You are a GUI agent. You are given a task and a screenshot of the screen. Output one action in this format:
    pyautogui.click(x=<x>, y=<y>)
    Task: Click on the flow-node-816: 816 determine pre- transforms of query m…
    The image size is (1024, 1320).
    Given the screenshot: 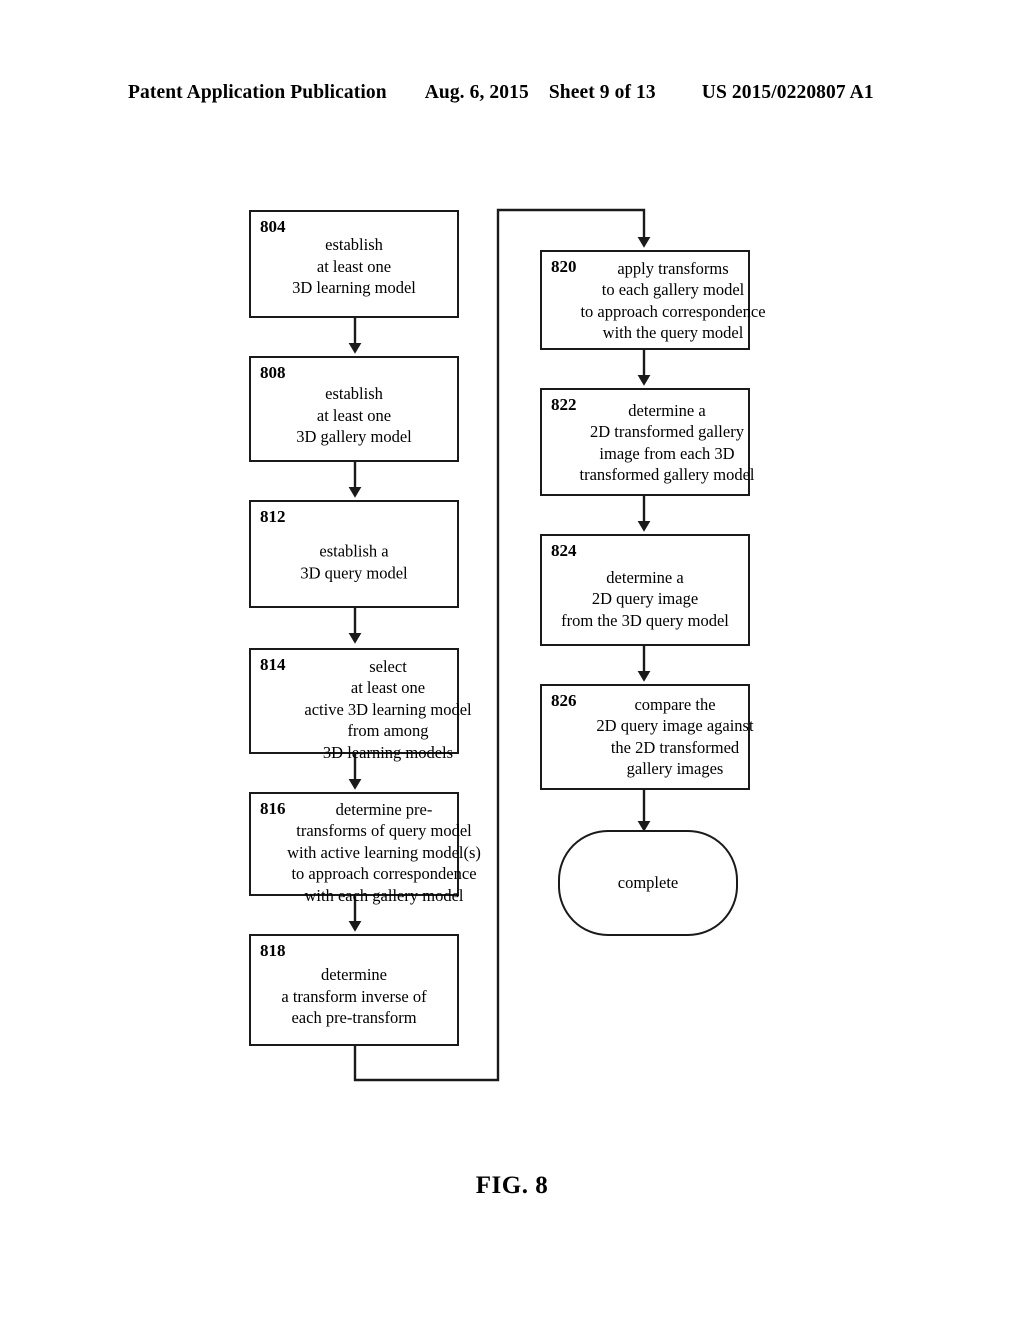 What is the action you would take?
    pyautogui.click(x=365, y=848)
    